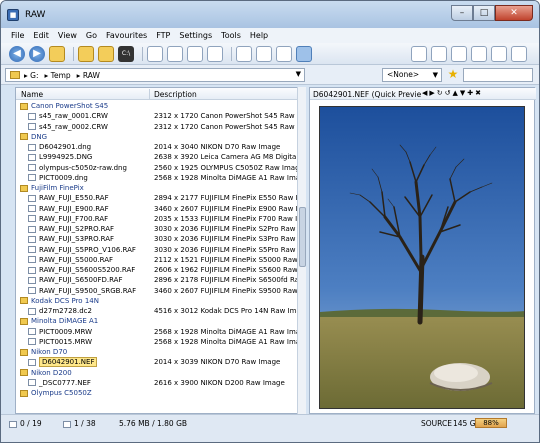 The width and height of the screenshot is (540, 443). I want to click on paste-icon, so click(175, 53).